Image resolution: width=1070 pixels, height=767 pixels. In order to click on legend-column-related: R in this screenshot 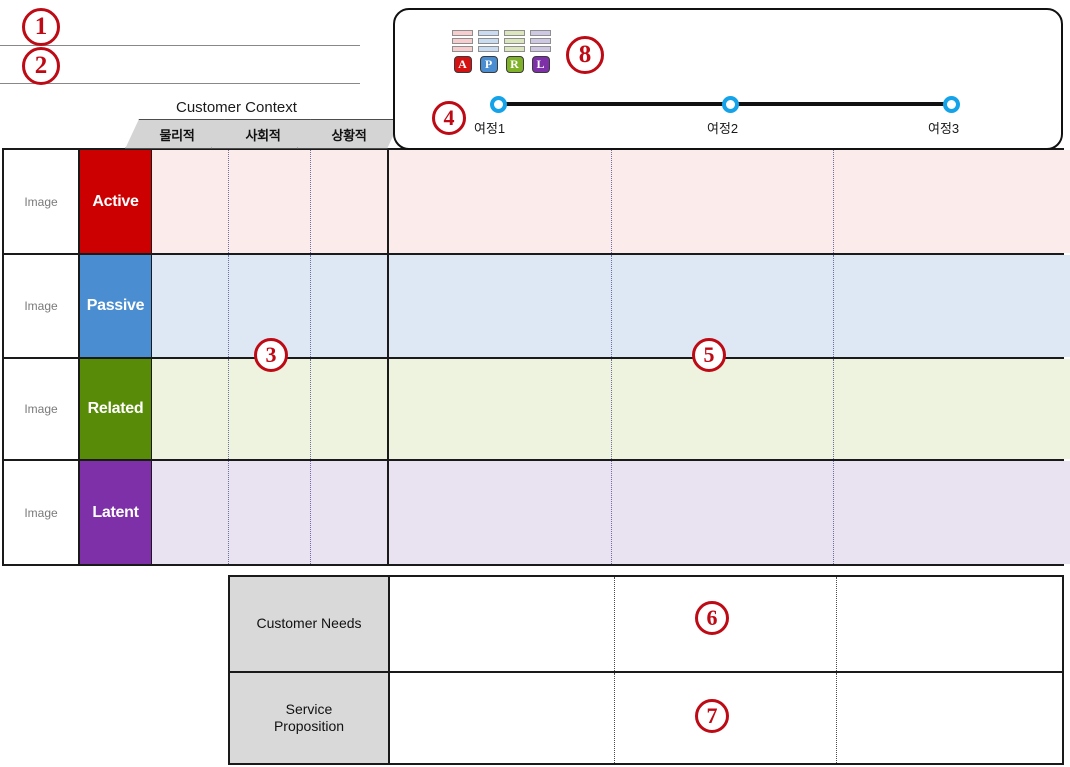, I will do `click(514, 51)`.